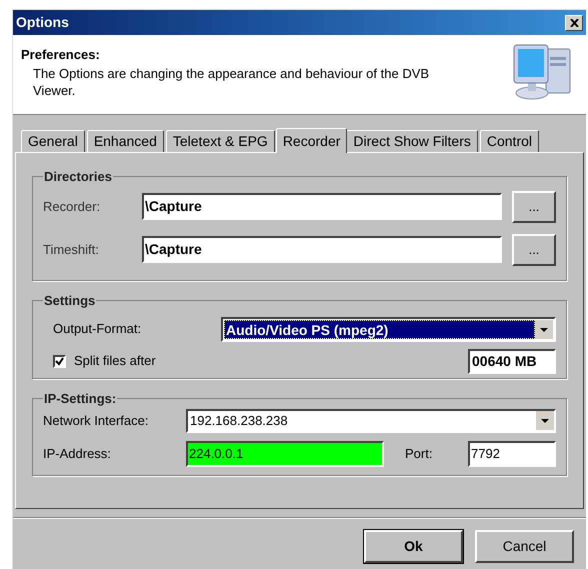 This screenshot has width=588, height=569. Describe the element at coordinates (78, 177) in the screenshot. I see `group-title: Directories` at that location.